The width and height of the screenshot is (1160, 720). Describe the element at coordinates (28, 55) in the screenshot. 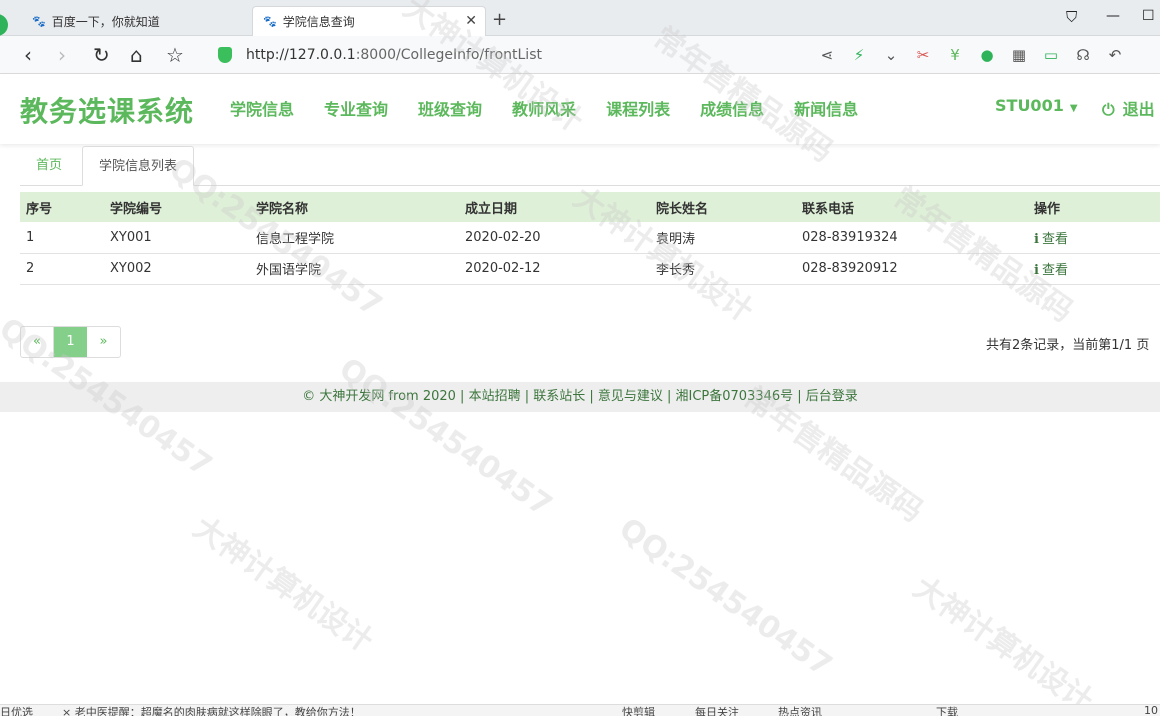

I see `back-icon: ‹` at that location.